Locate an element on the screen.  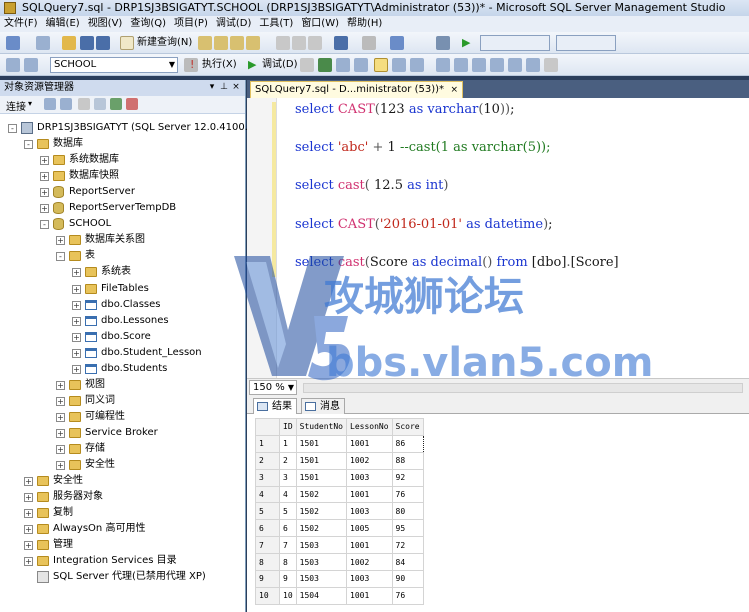
estimated-plan-icon is located at coordinates (343, 65).